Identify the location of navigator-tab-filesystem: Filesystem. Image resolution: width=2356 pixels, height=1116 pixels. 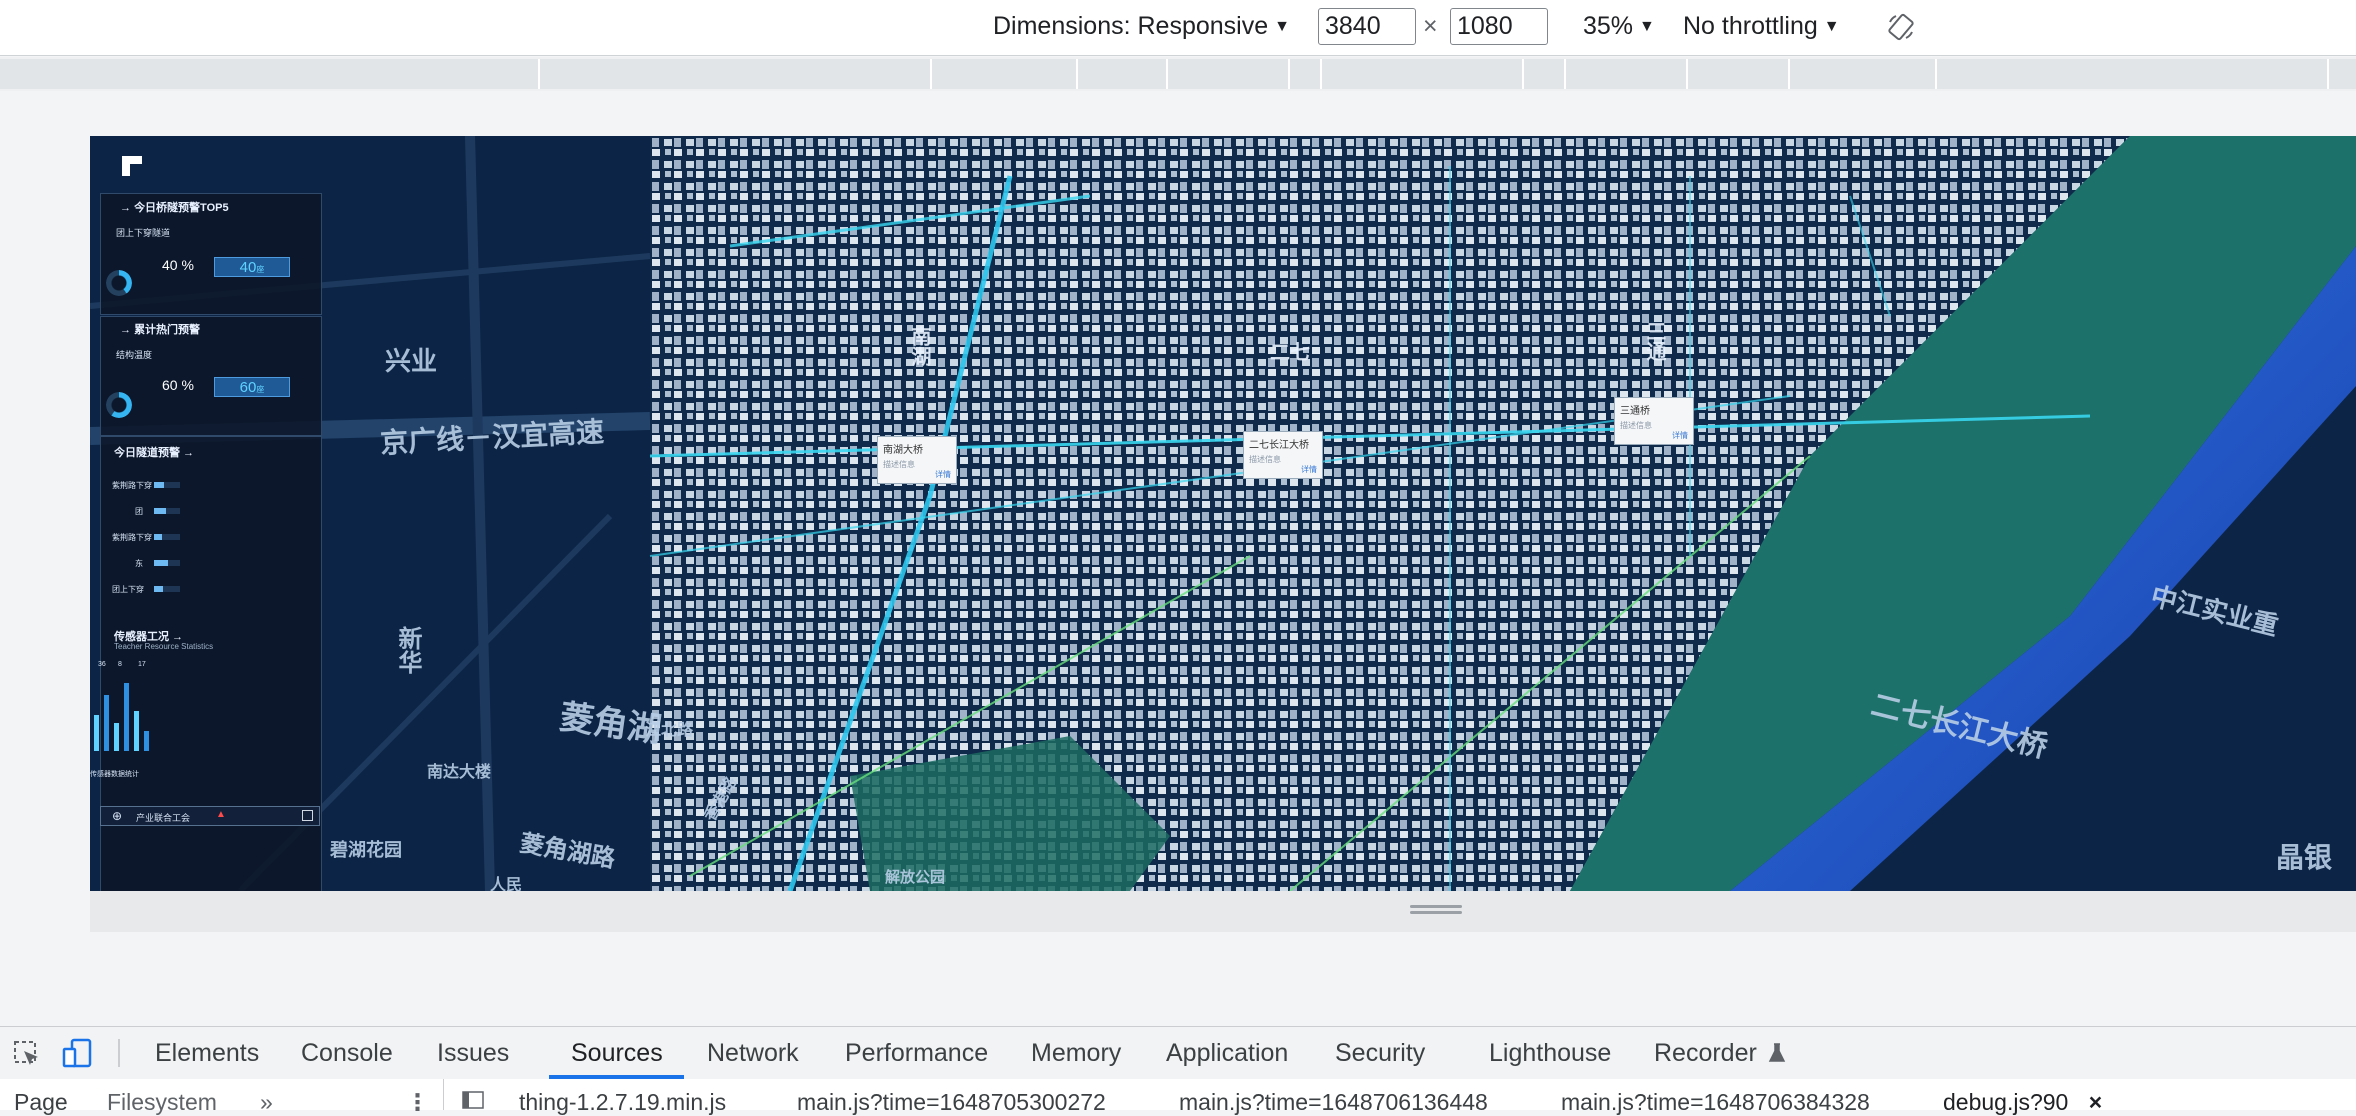
(162, 1102).